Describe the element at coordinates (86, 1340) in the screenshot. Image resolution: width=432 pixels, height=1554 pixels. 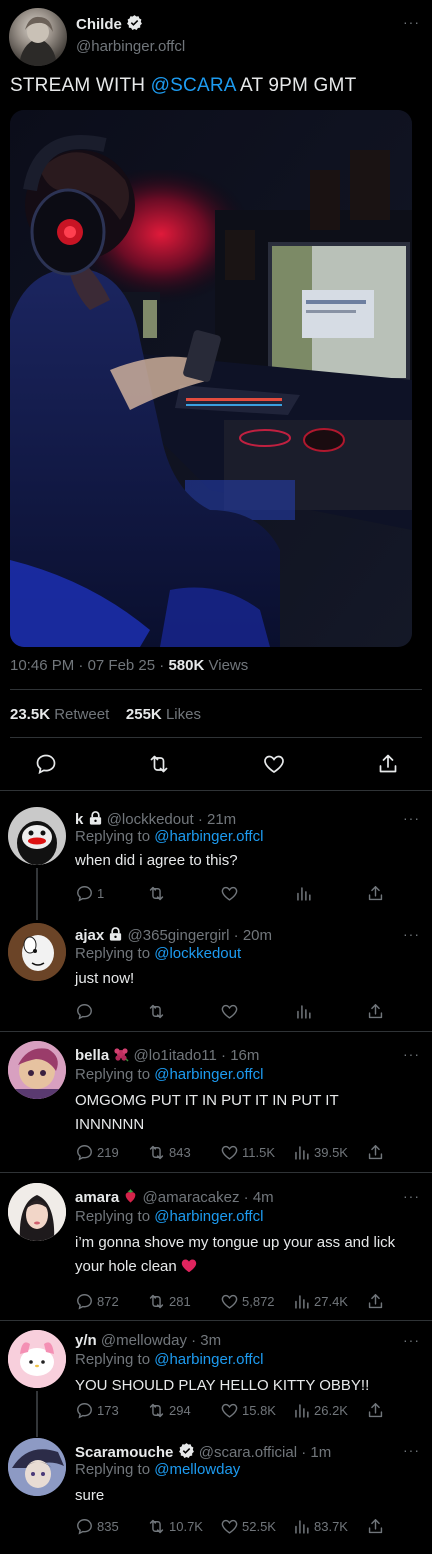
I see `display-name: y/n` at that location.